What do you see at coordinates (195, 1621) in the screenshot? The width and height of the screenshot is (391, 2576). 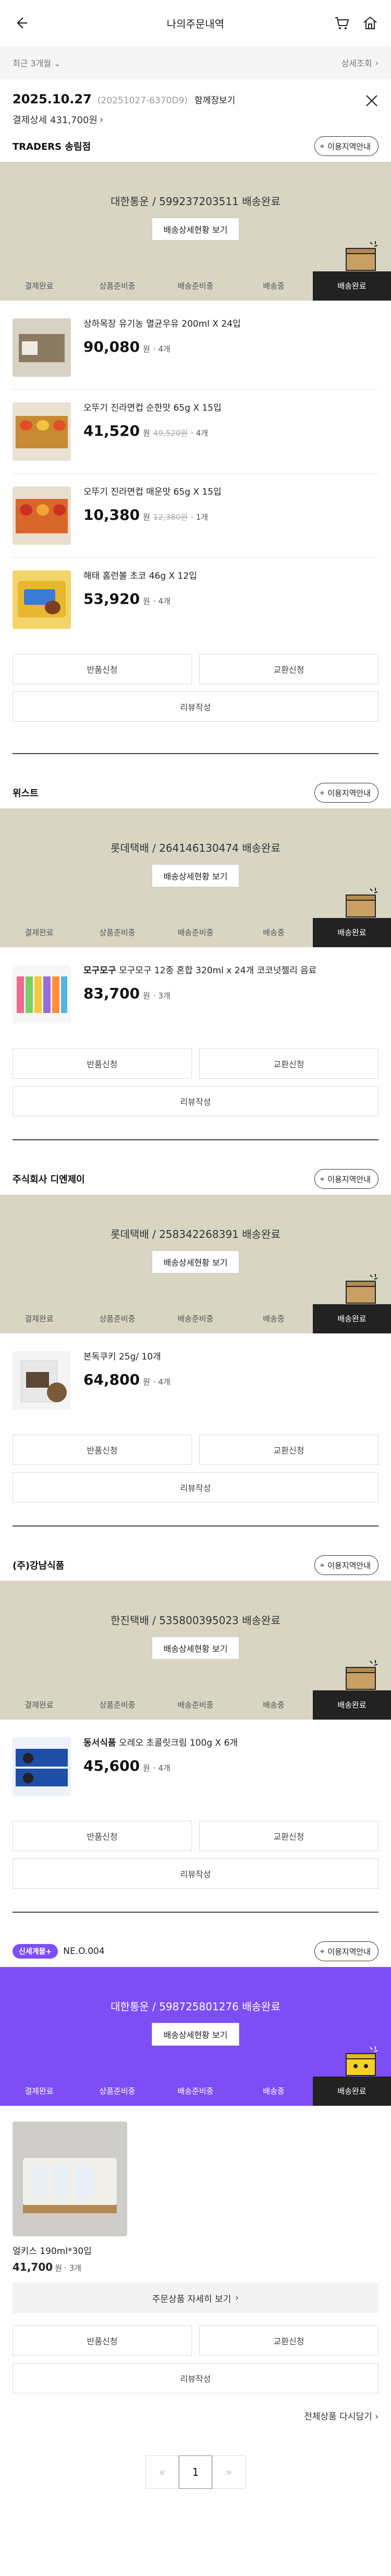 I see `carrier-tracking: 한진택배 / 535800395023 배송완료` at bounding box center [195, 1621].